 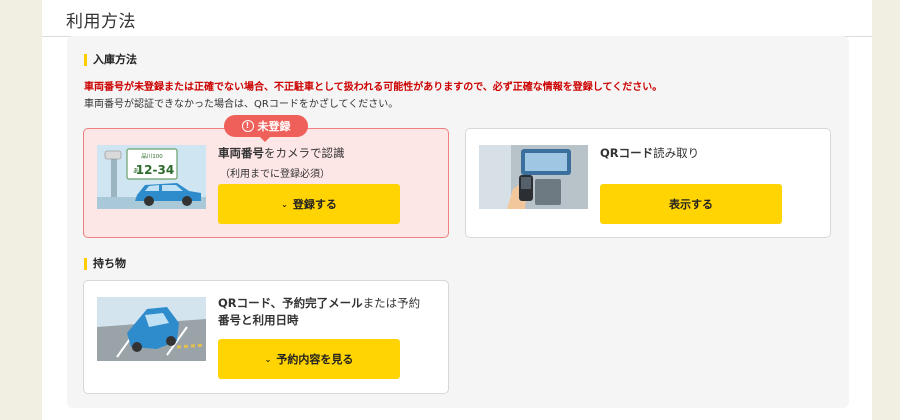 I want to click on qr-reader-illustration, so click(x=533, y=177).